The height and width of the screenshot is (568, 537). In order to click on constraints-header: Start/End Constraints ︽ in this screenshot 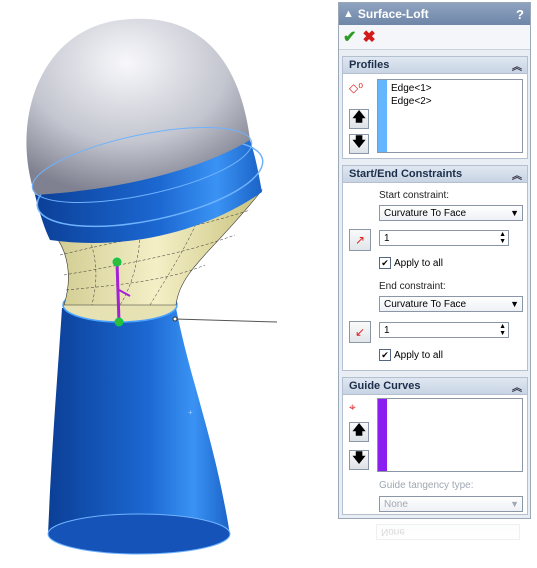, I will do `click(435, 174)`.